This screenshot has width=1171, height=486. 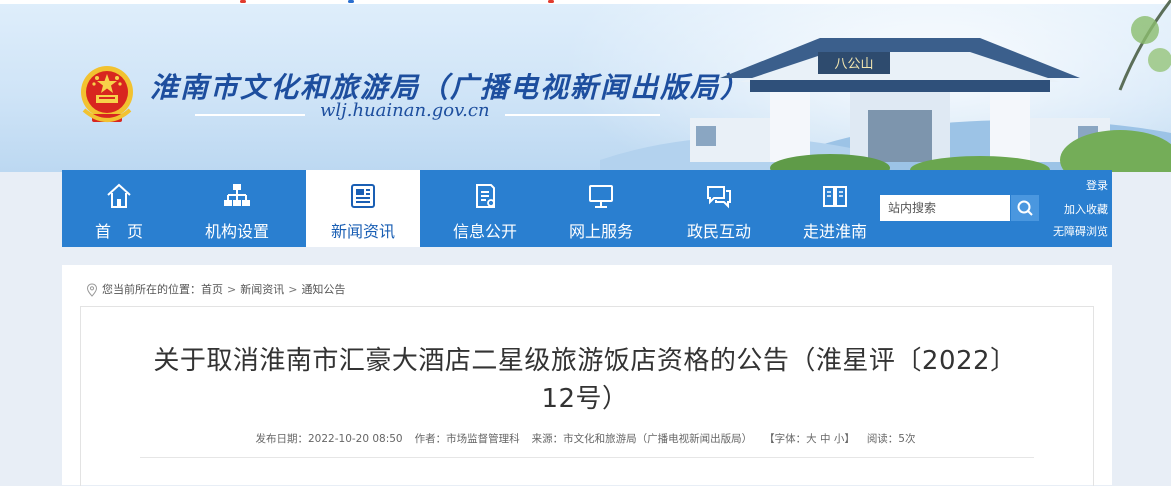 What do you see at coordinates (118, 231) in the screenshot?
I see `nav-label: 首 页` at bounding box center [118, 231].